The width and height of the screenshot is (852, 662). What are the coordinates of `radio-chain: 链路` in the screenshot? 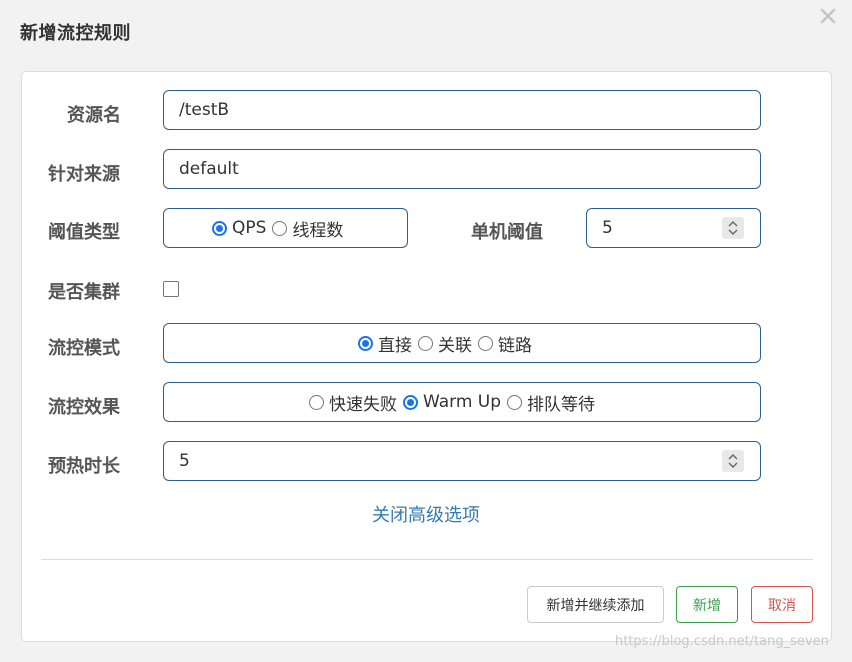 It's located at (505, 343).